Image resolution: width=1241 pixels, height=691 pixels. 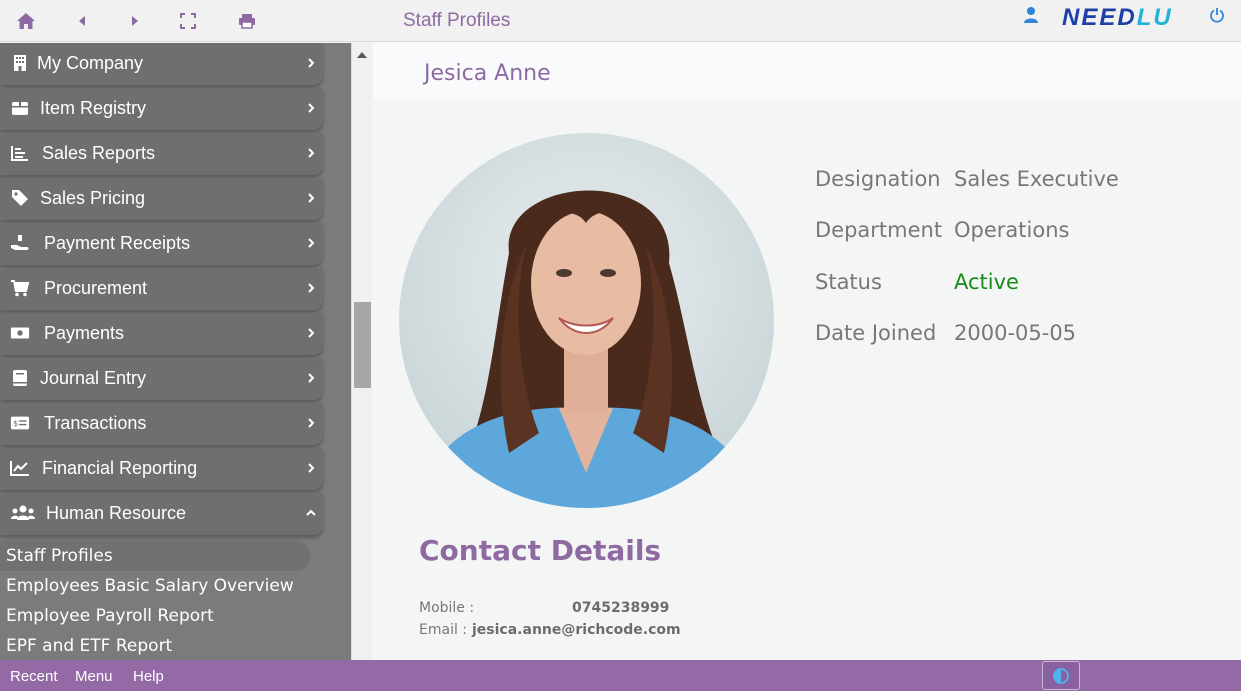 What do you see at coordinates (879, 230) in the screenshot?
I see `department-label: Department` at bounding box center [879, 230].